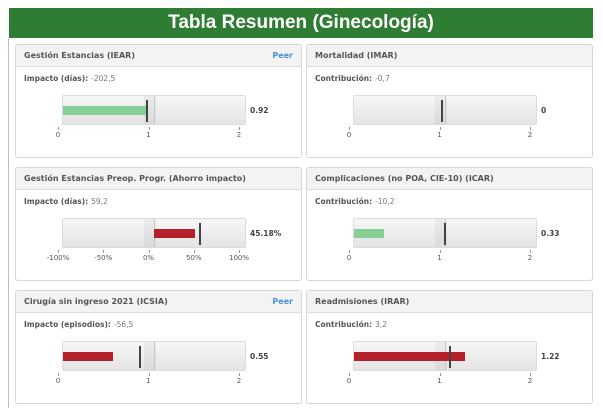  Describe the element at coordinates (301, 23) in the screenshot. I see `page-title: Tabla Resumen (Ginecología)` at that location.